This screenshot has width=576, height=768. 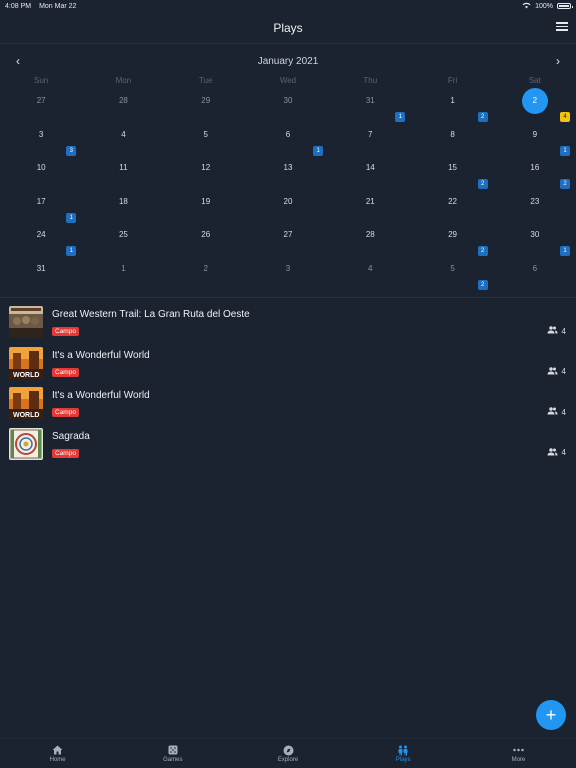 I want to click on calendar-day: 13, so click(x=288, y=174).